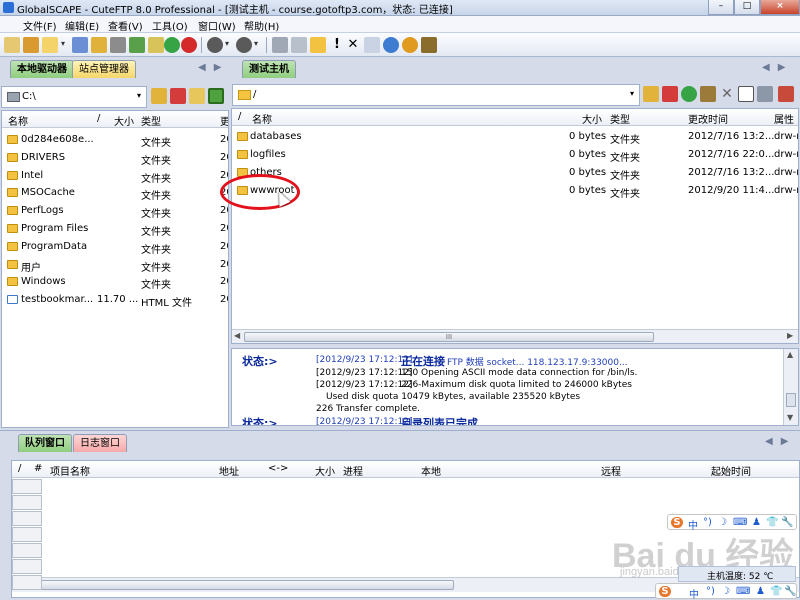 The image size is (800, 600). I want to click on exclamation-icon: !, so click(337, 45).